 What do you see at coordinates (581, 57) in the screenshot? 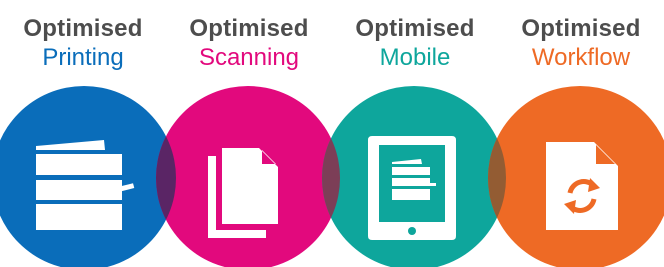
I see `workflow-subtitle: Workflow` at bounding box center [581, 57].